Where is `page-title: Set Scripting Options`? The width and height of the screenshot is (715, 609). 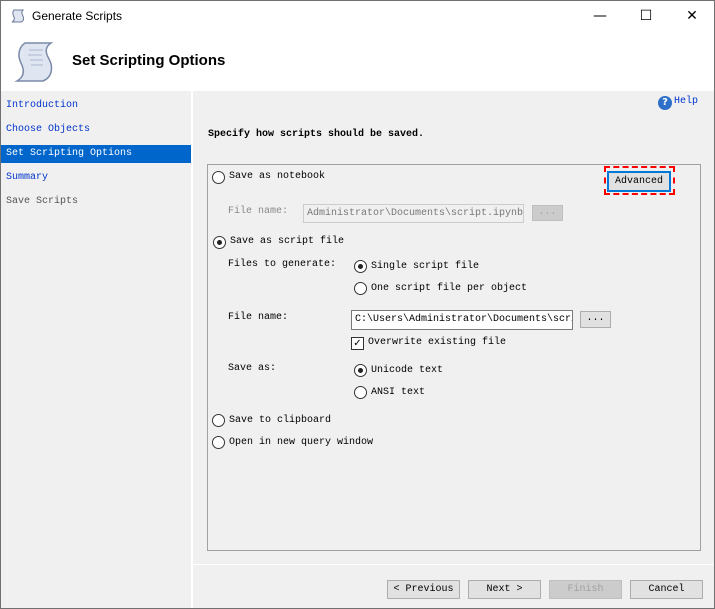 page-title: Set Scripting Options is located at coordinates (149, 60).